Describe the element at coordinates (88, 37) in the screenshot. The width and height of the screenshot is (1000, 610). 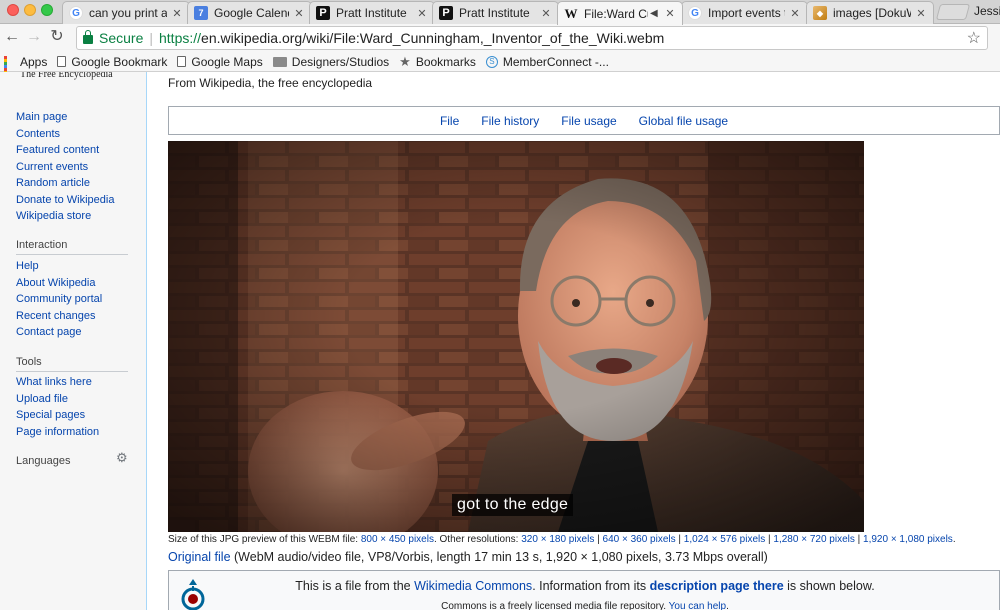
I see `lock-icon` at that location.